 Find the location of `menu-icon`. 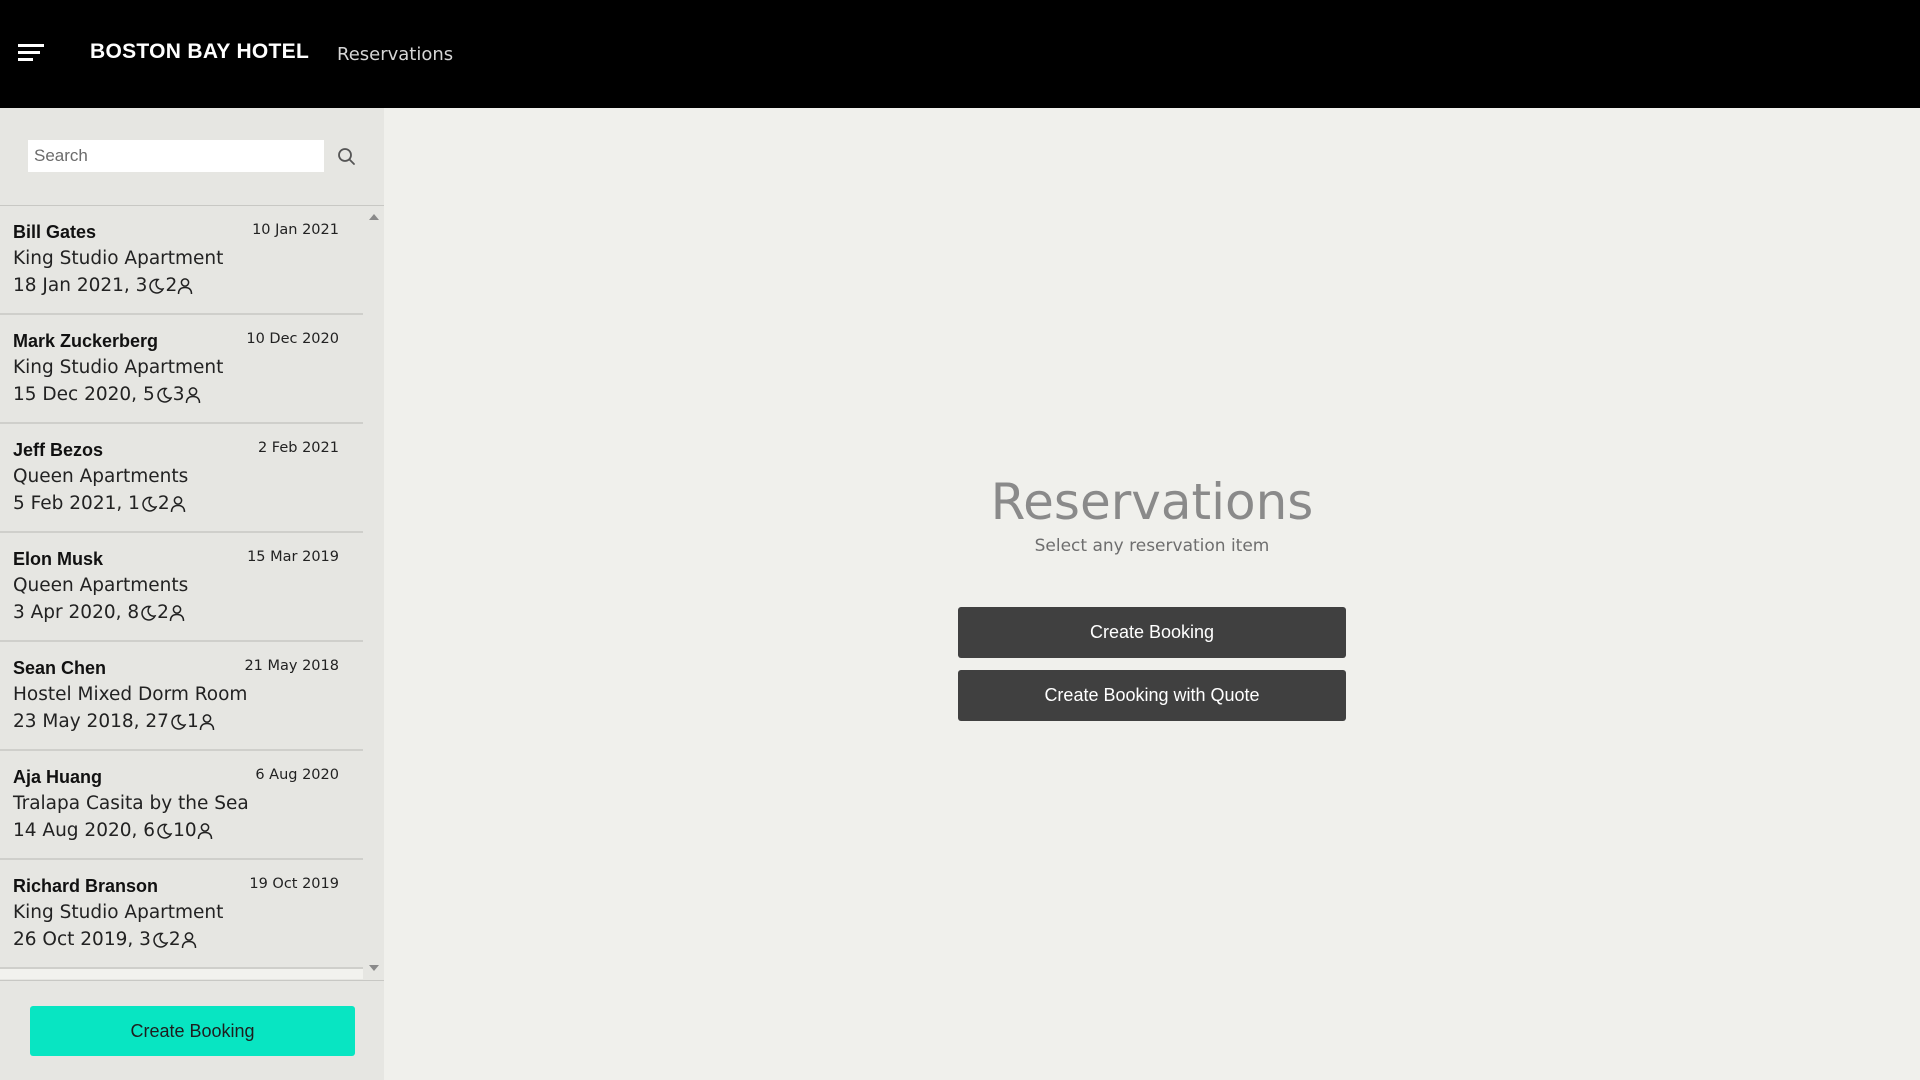

menu-icon is located at coordinates (31, 52).